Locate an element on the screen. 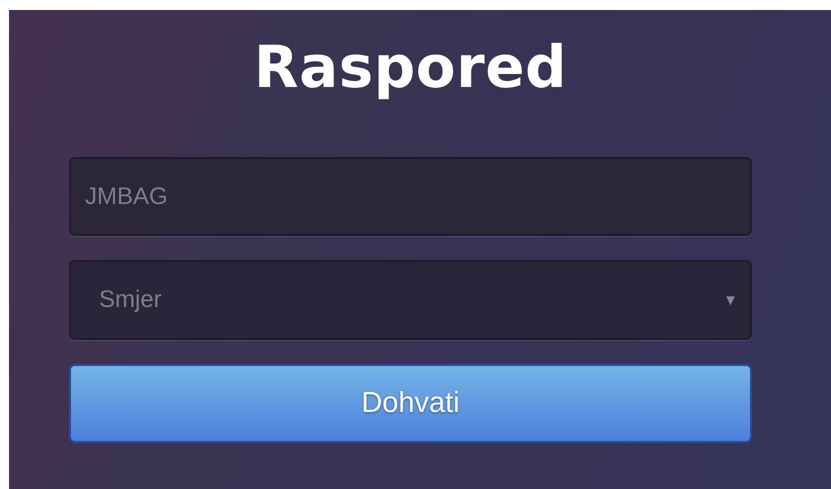 This screenshot has height=489, width=831. select-placeholder: Smjer is located at coordinates (130, 300).